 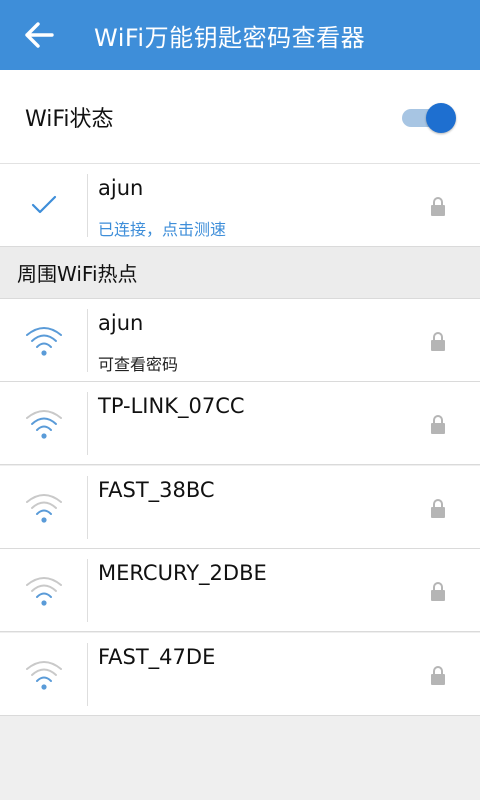 I want to click on network-name: ajun, so click(x=121, y=323).